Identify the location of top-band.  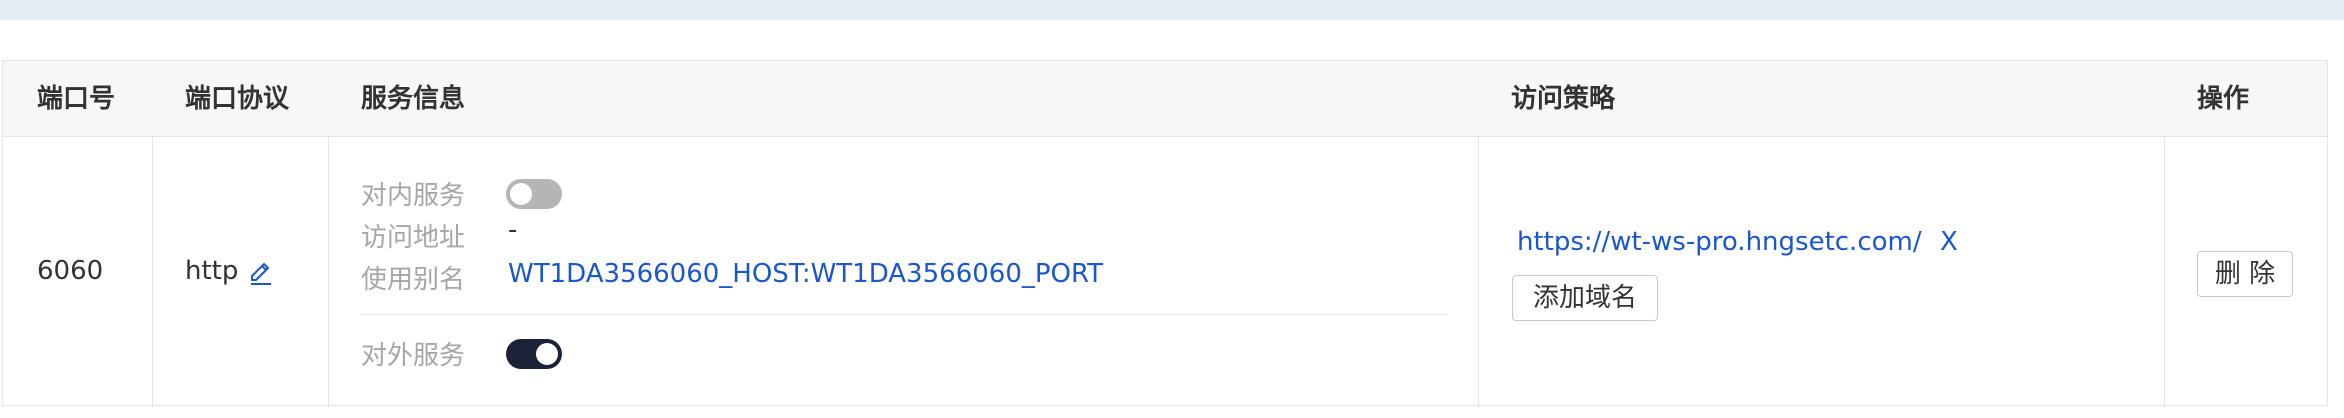
(1172, 10).